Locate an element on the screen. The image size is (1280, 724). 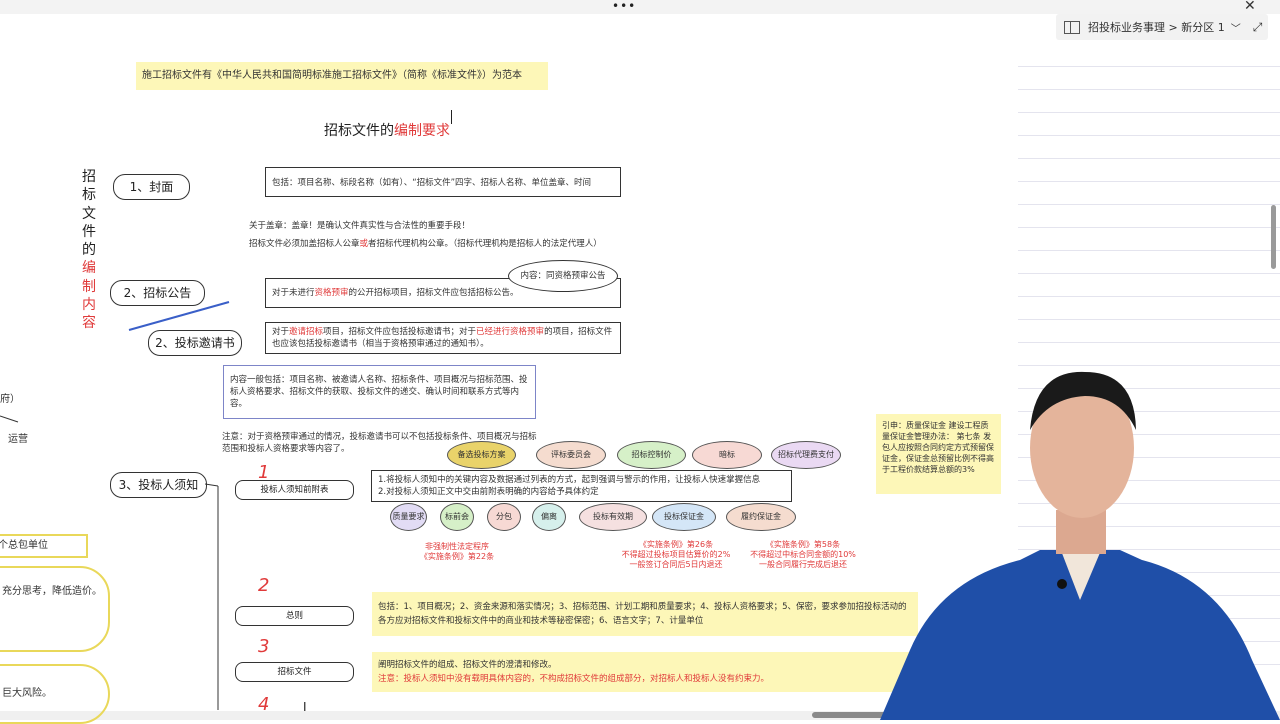
left-fragment-box: 个总包单位 is located at coordinates (44, 546).